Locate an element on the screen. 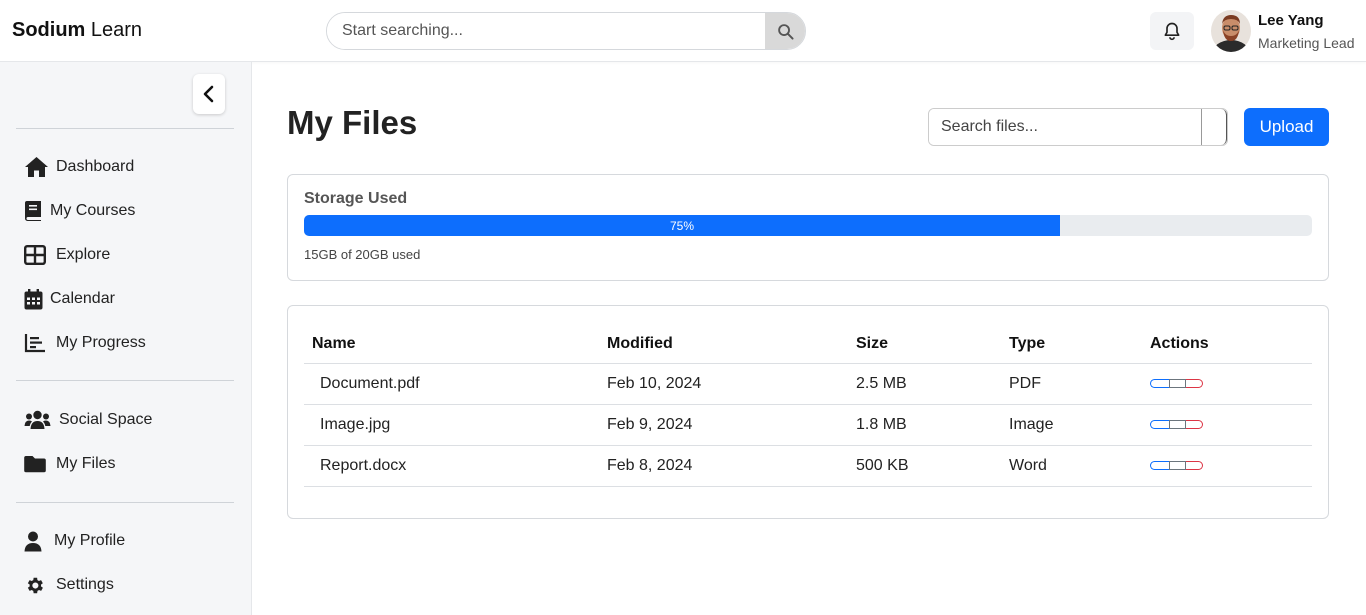 This screenshot has width=1366, height=615. file-name: Document.pdf is located at coordinates (451, 384).